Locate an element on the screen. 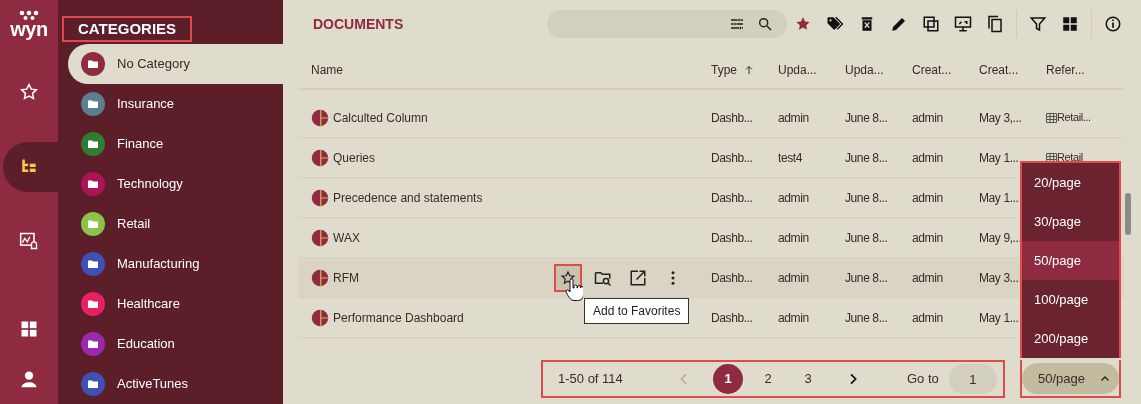 This screenshot has width=1141, height=404. page-button: 1 is located at coordinates (728, 379).